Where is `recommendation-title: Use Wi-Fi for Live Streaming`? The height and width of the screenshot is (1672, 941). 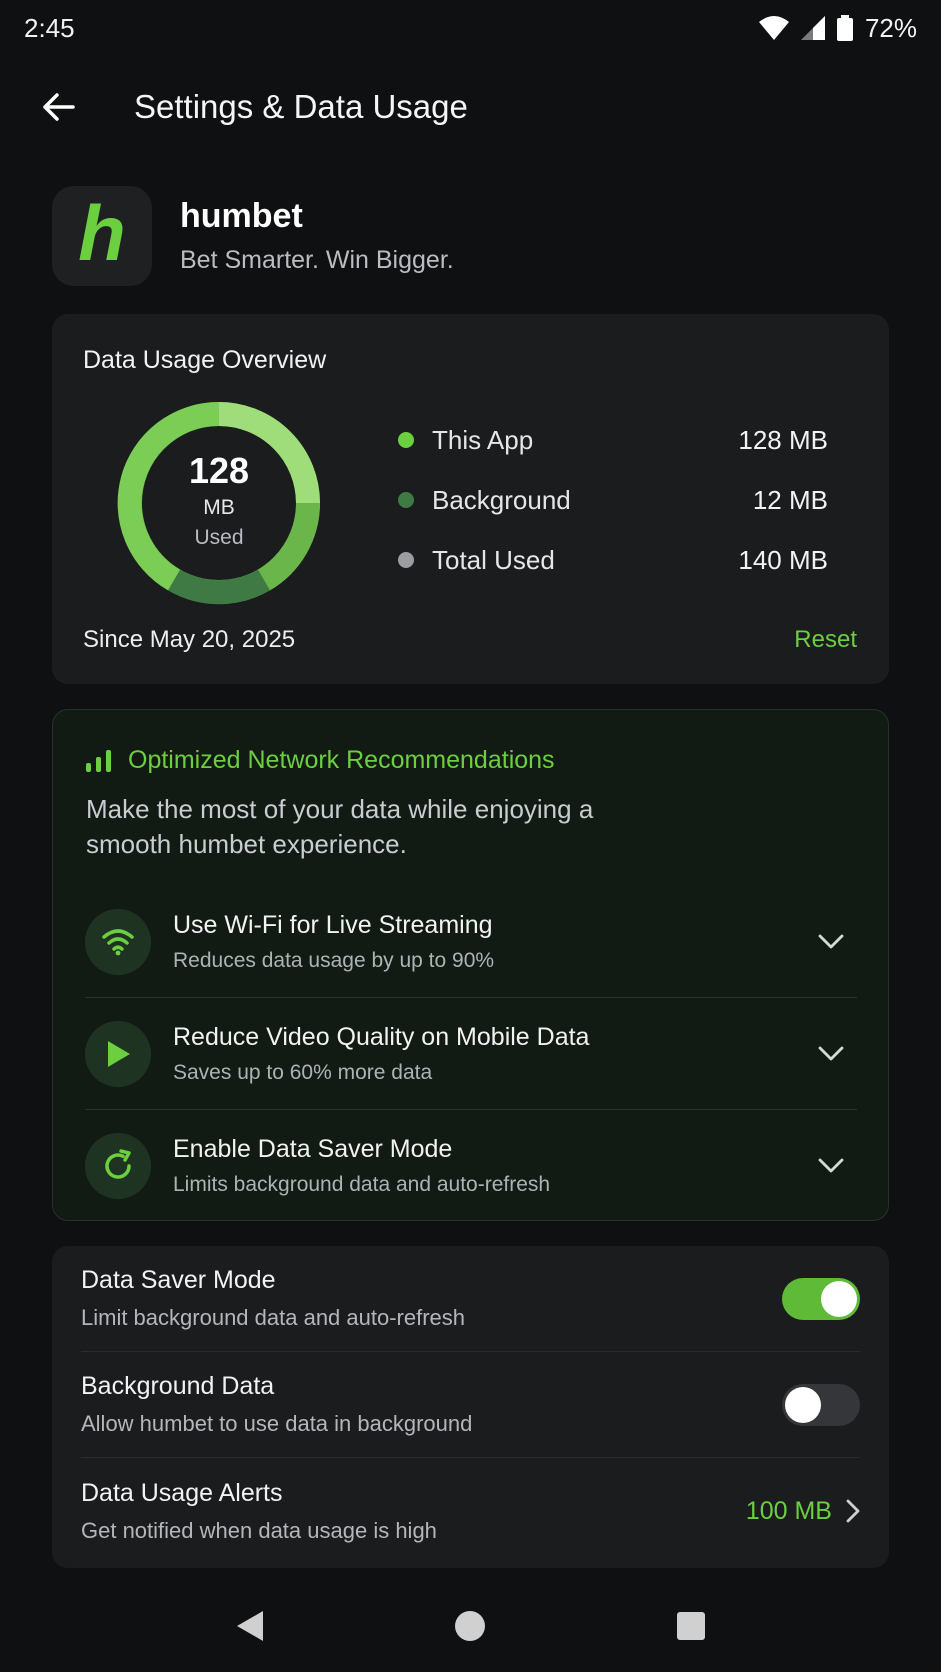
recommendation-title: Use Wi-Fi for Live Streaming is located at coordinates (333, 924).